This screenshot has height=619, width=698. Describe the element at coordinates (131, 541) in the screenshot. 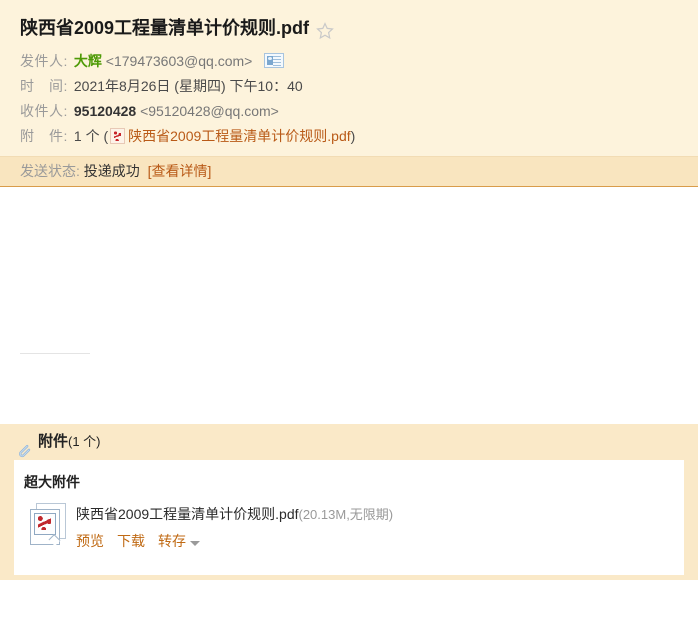

I see `download-link: 下载` at that location.